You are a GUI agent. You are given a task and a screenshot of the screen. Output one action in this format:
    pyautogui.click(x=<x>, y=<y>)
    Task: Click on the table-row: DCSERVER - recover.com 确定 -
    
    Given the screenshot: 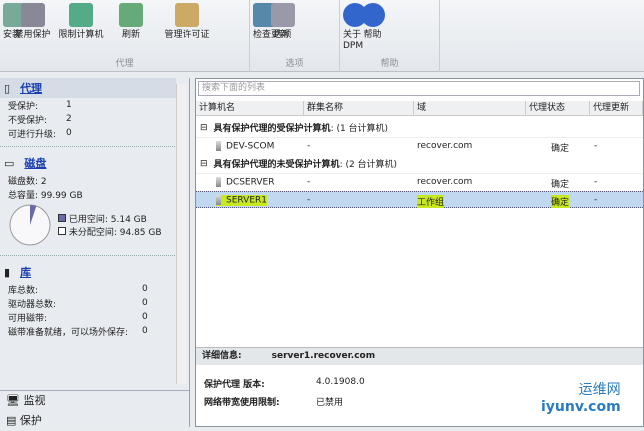 What is the action you would take?
    pyautogui.click(x=419, y=181)
    